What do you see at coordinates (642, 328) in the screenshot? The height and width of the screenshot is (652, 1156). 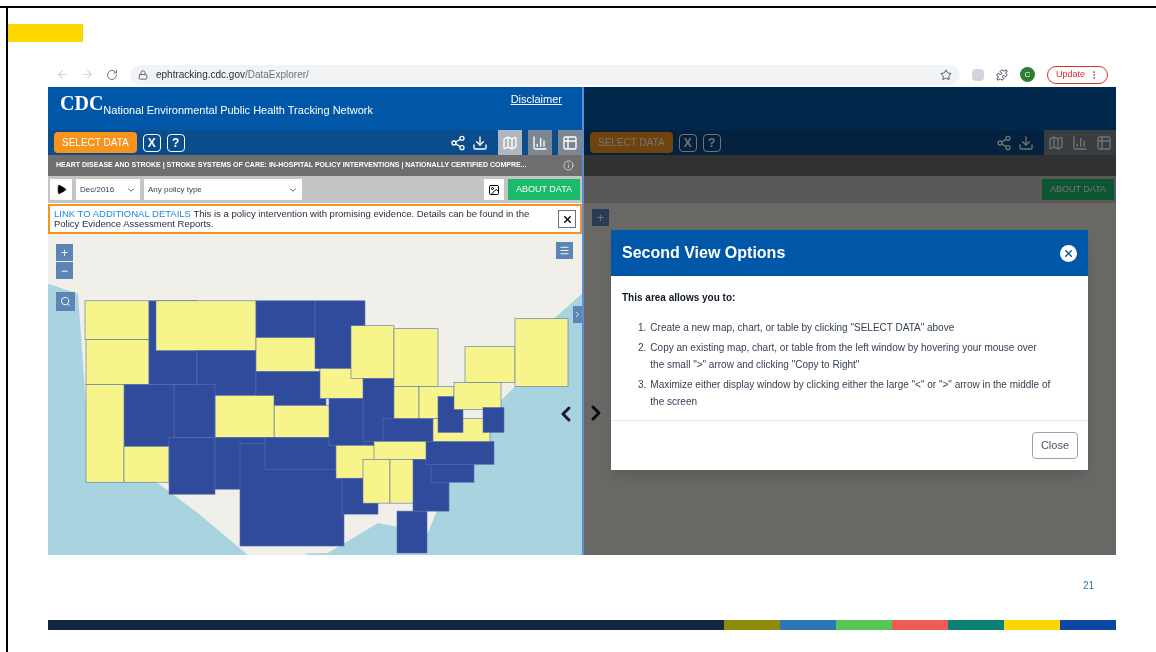 I see `list-number: 1.` at bounding box center [642, 328].